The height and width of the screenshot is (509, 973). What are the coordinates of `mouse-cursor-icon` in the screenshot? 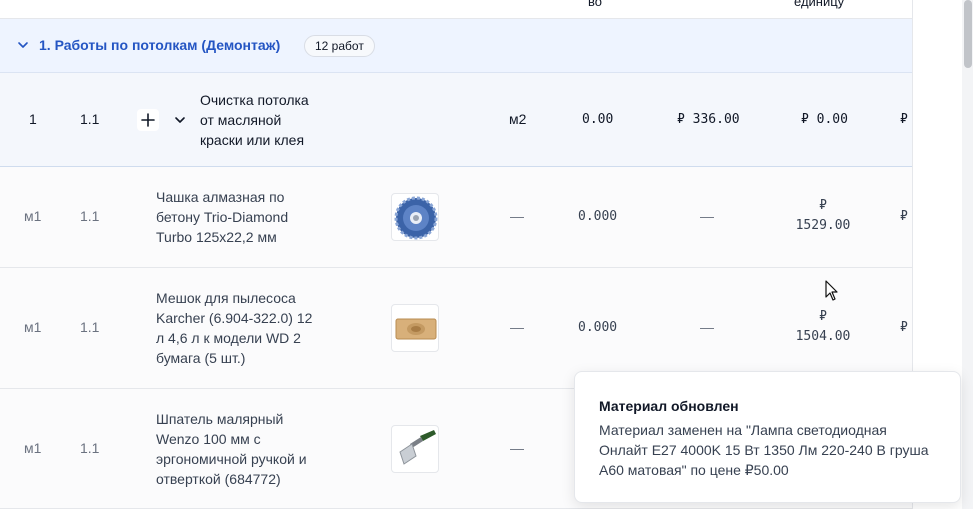 It's located at (832, 291).